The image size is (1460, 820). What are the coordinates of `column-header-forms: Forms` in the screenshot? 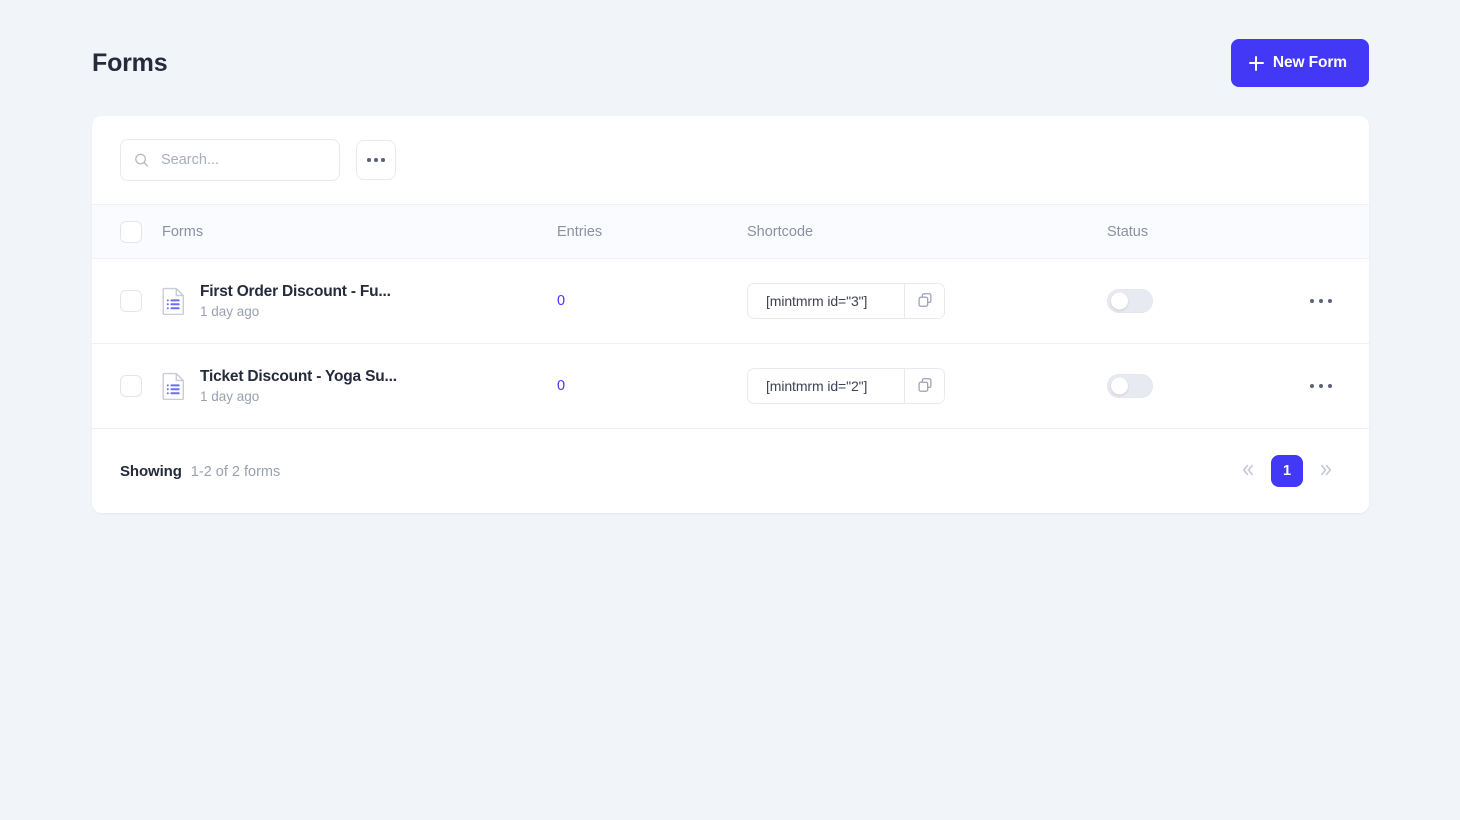 It's located at (359, 231).